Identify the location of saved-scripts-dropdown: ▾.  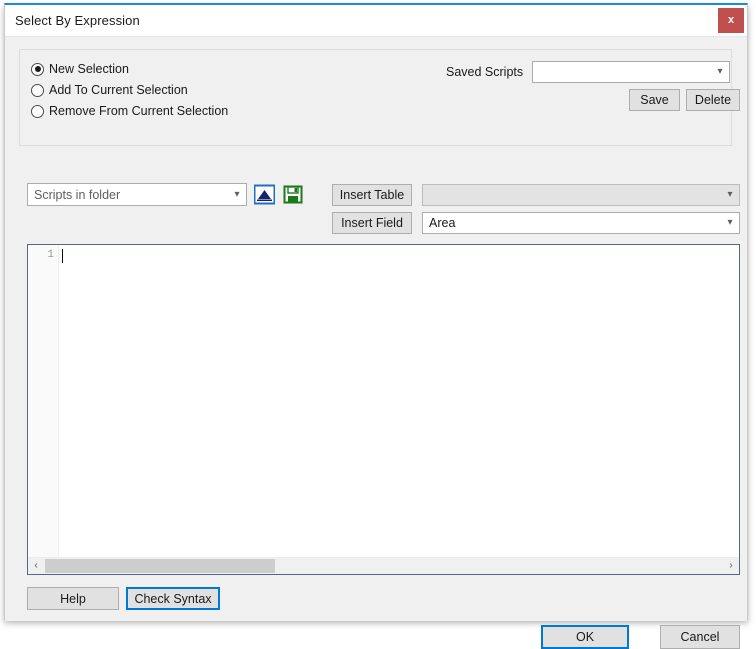
(631, 72).